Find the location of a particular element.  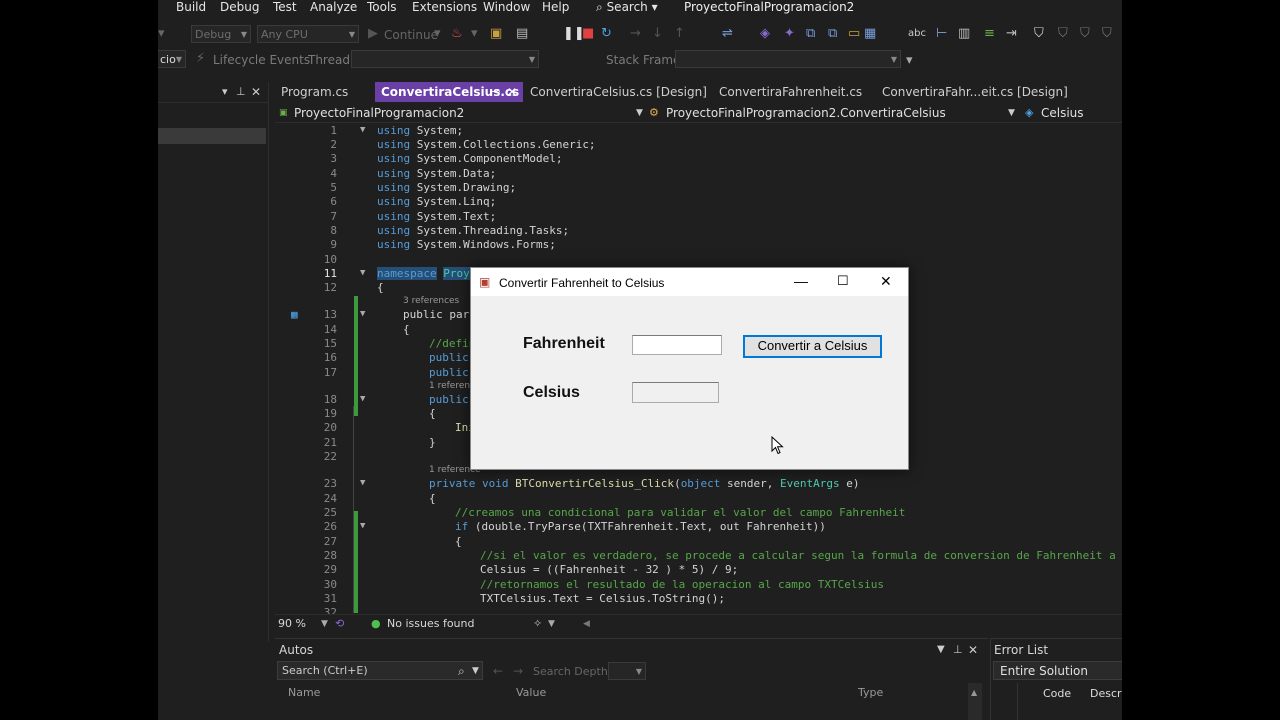

diagnostic-icon: ✦ is located at coordinates (789, 34).